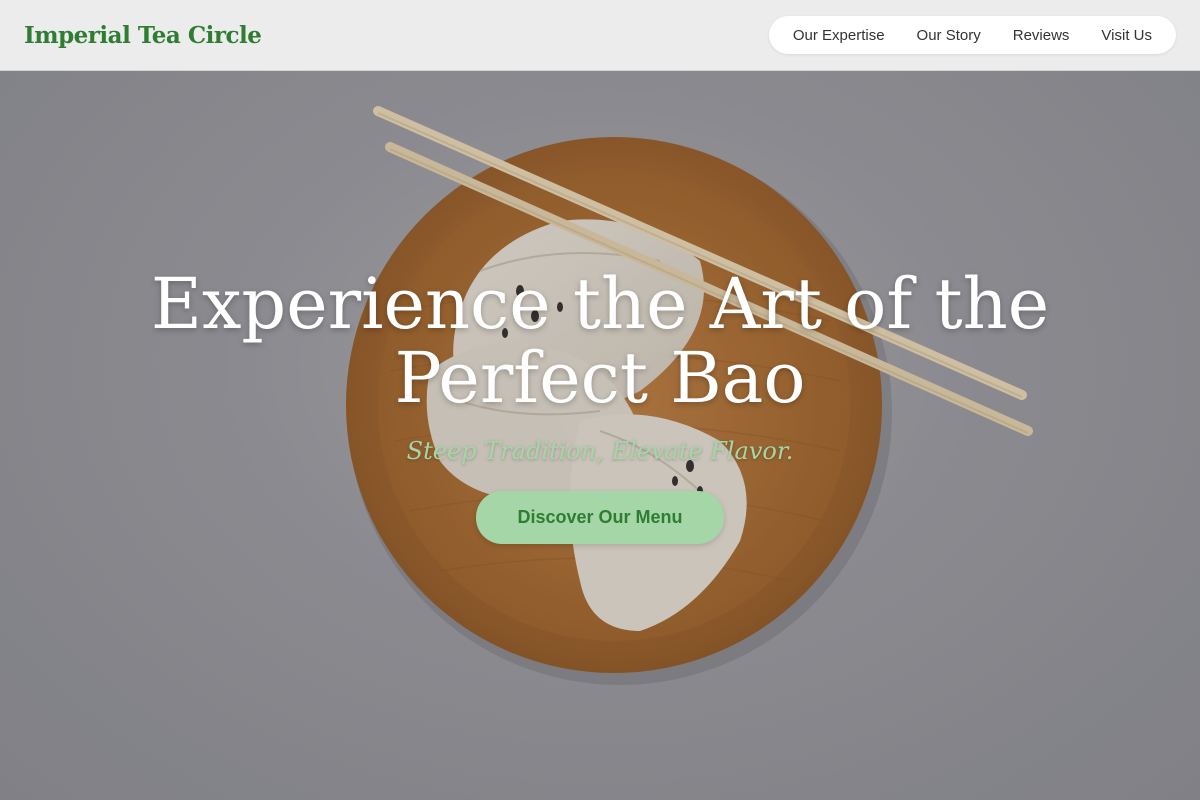 The height and width of the screenshot is (800, 1200). What do you see at coordinates (839, 35) in the screenshot?
I see `nav-our-expertise: Our Expertise` at bounding box center [839, 35].